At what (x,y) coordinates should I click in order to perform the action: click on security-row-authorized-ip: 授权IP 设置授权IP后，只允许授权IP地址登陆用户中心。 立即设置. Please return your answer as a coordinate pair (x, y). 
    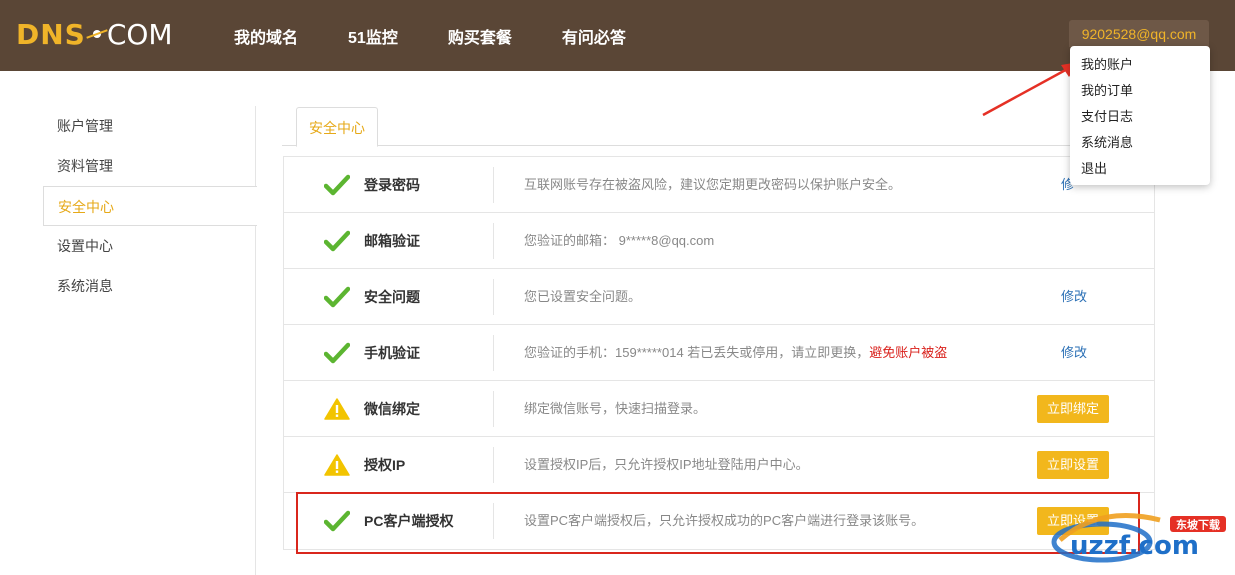
    Looking at the image, I should click on (719, 465).